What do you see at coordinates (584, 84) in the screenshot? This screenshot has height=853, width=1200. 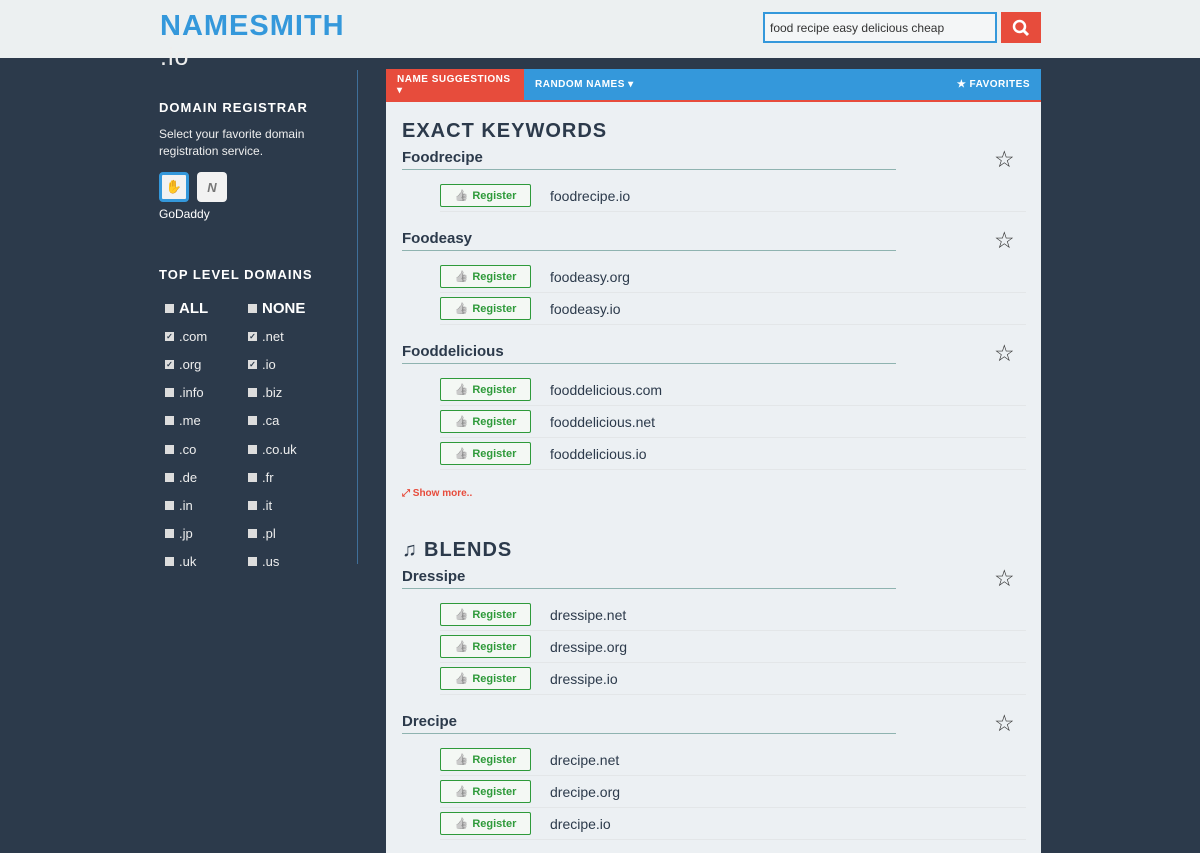 I see `tab-random-names: RANDOM NAMES ▾` at bounding box center [584, 84].